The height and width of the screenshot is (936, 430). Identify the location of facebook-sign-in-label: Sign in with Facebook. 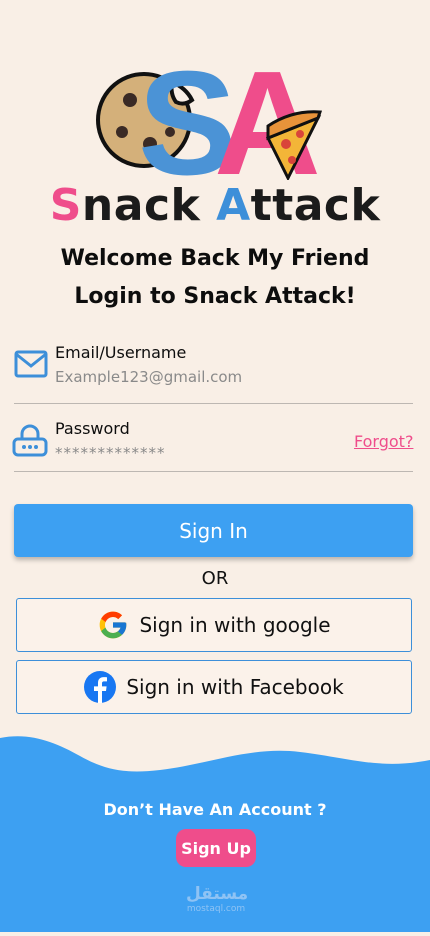
(235, 687).